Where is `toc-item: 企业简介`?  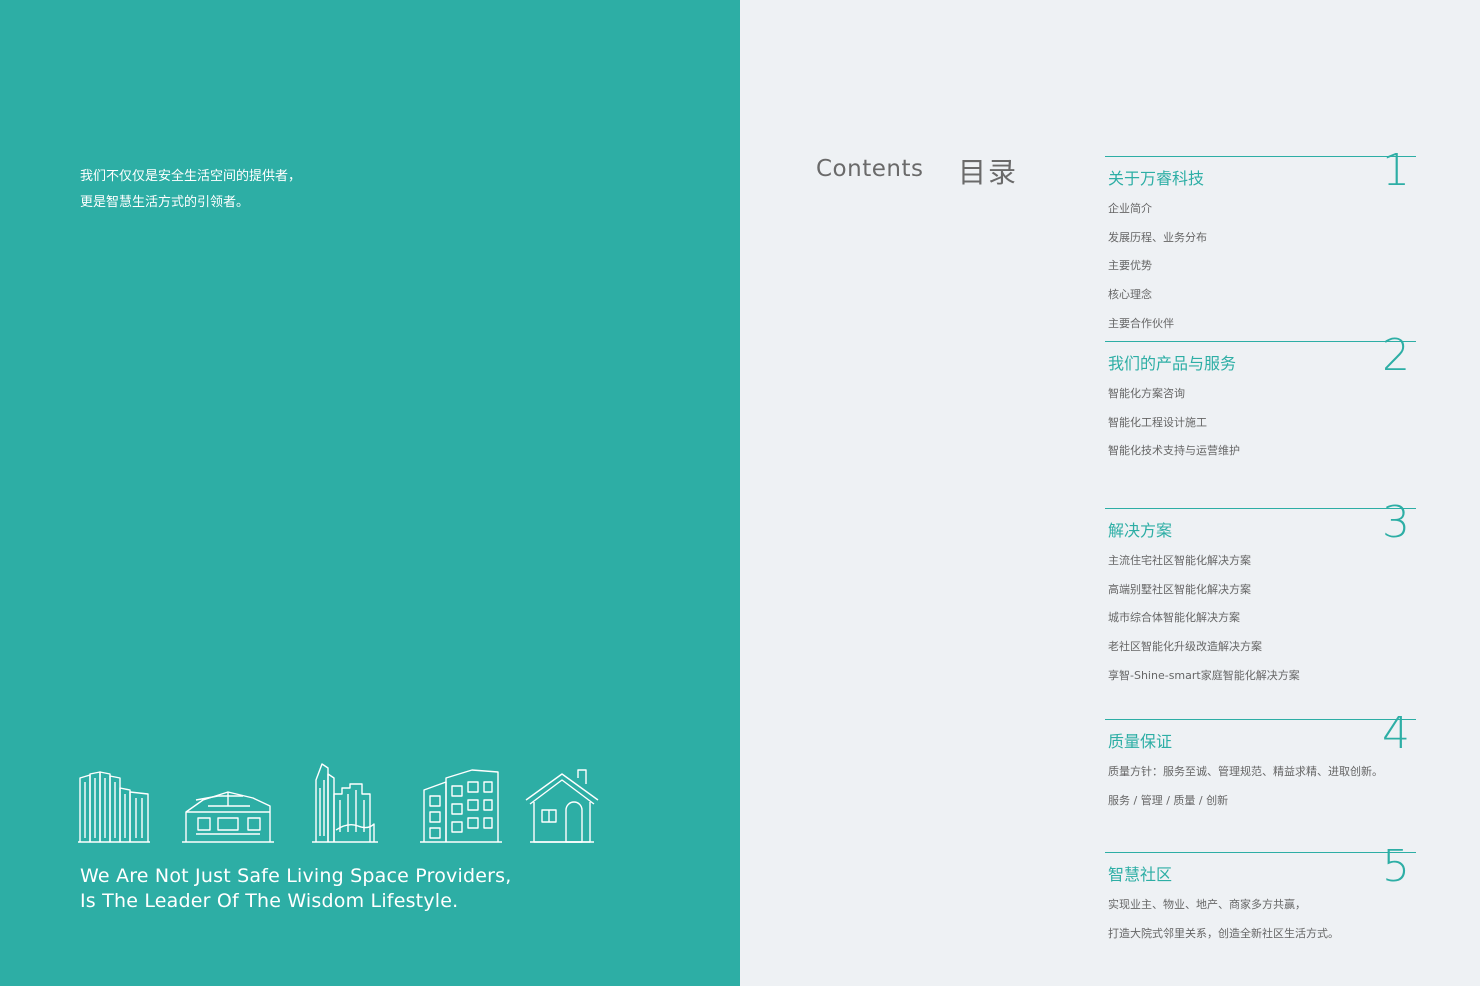
toc-item: 企业简介 is located at coordinates (1157, 214).